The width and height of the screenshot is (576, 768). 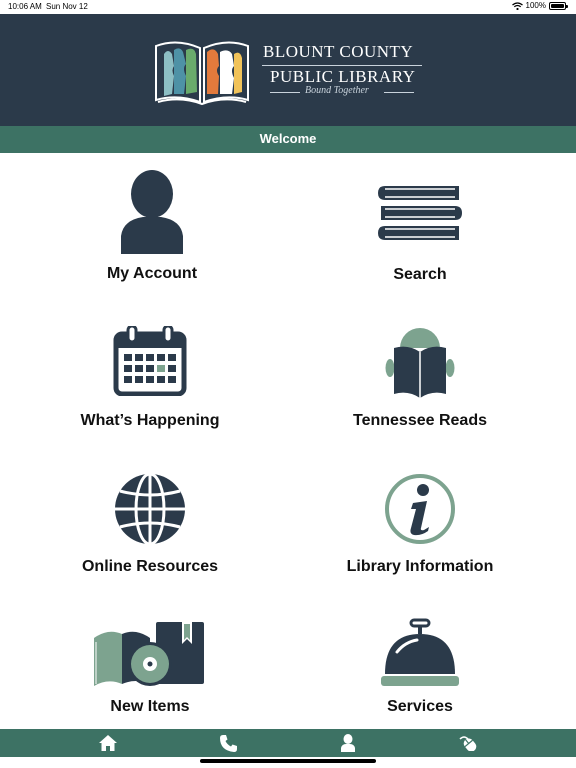 I want to click on service-bell-icon, so click(x=420, y=652).